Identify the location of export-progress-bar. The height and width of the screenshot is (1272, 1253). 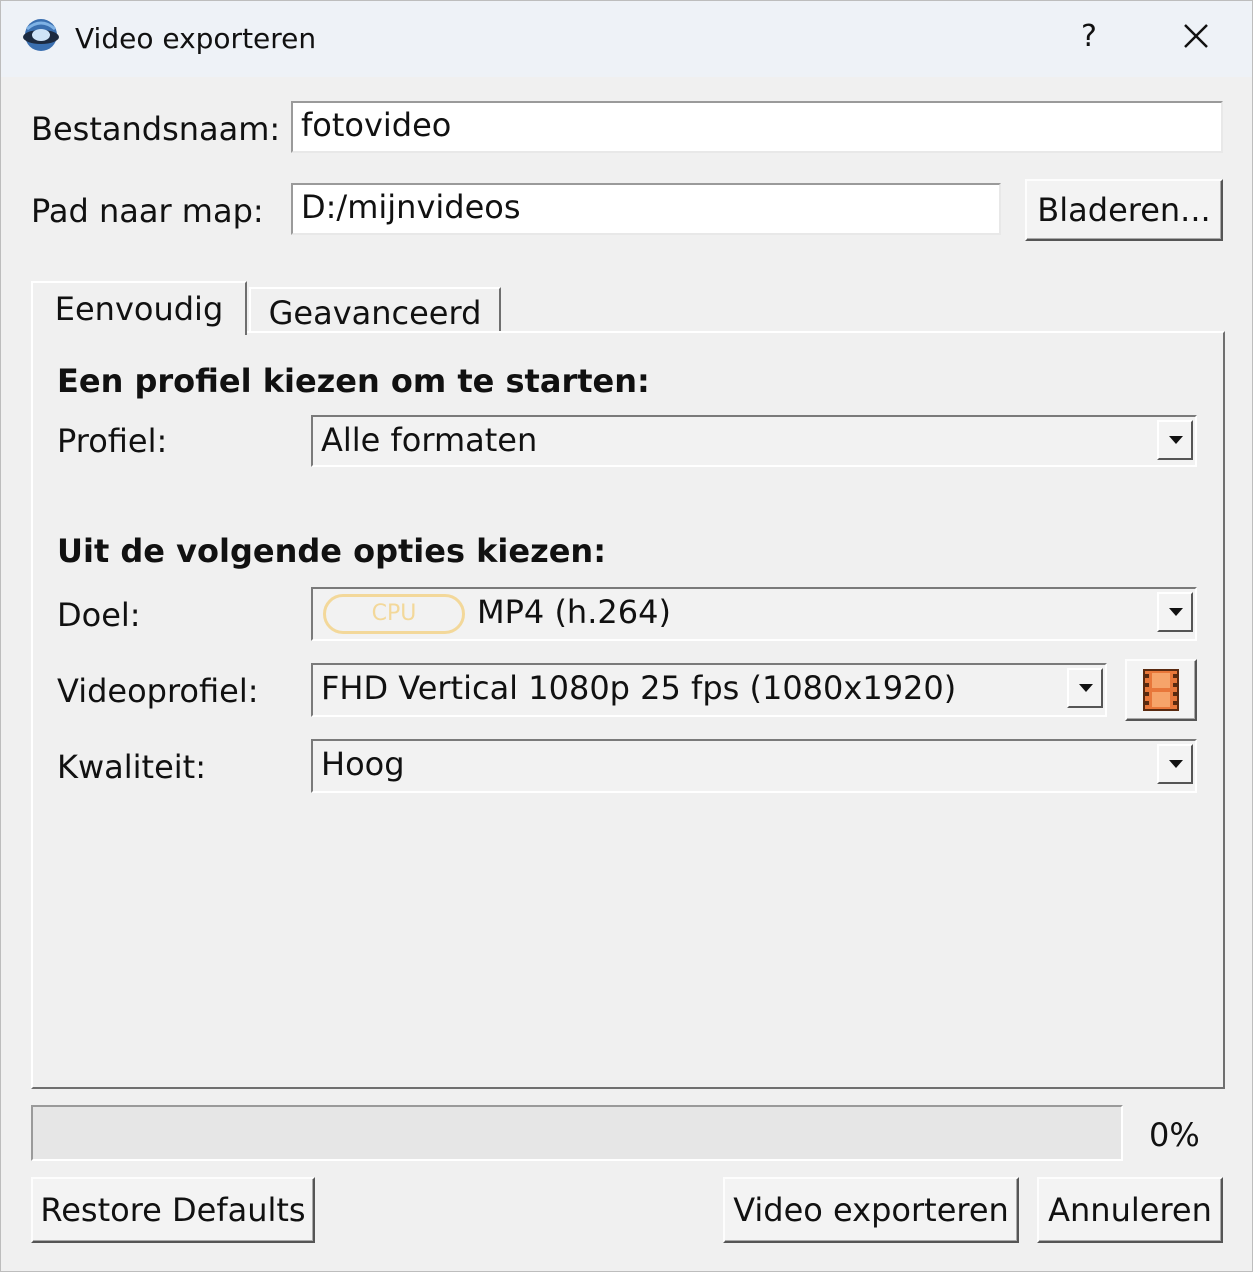
(577, 1133).